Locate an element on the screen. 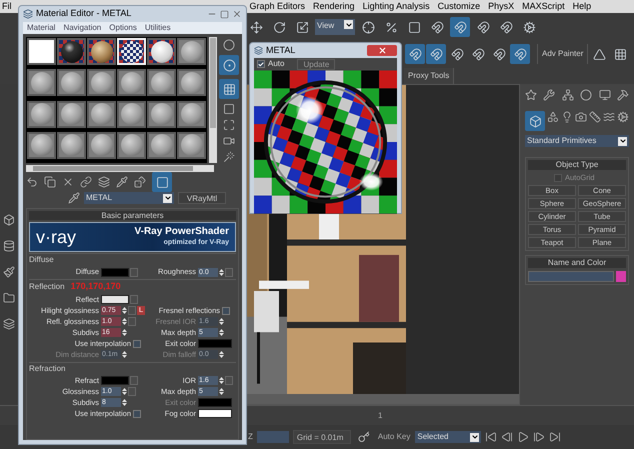  frame-icon is located at coordinates (229, 125).